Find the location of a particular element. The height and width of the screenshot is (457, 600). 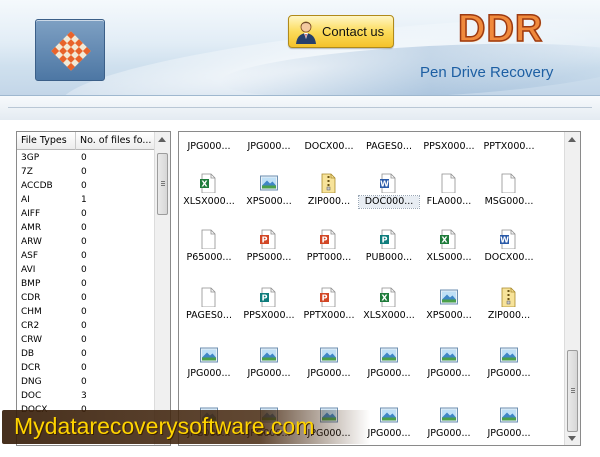

file-type-name: BMP is located at coordinates (31, 284).